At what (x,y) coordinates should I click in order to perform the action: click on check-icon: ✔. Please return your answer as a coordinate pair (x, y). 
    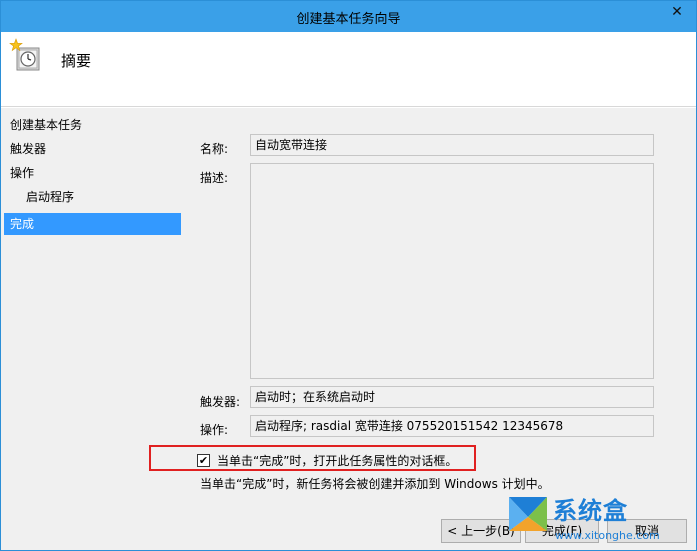
    Looking at the image, I should click on (203, 460).